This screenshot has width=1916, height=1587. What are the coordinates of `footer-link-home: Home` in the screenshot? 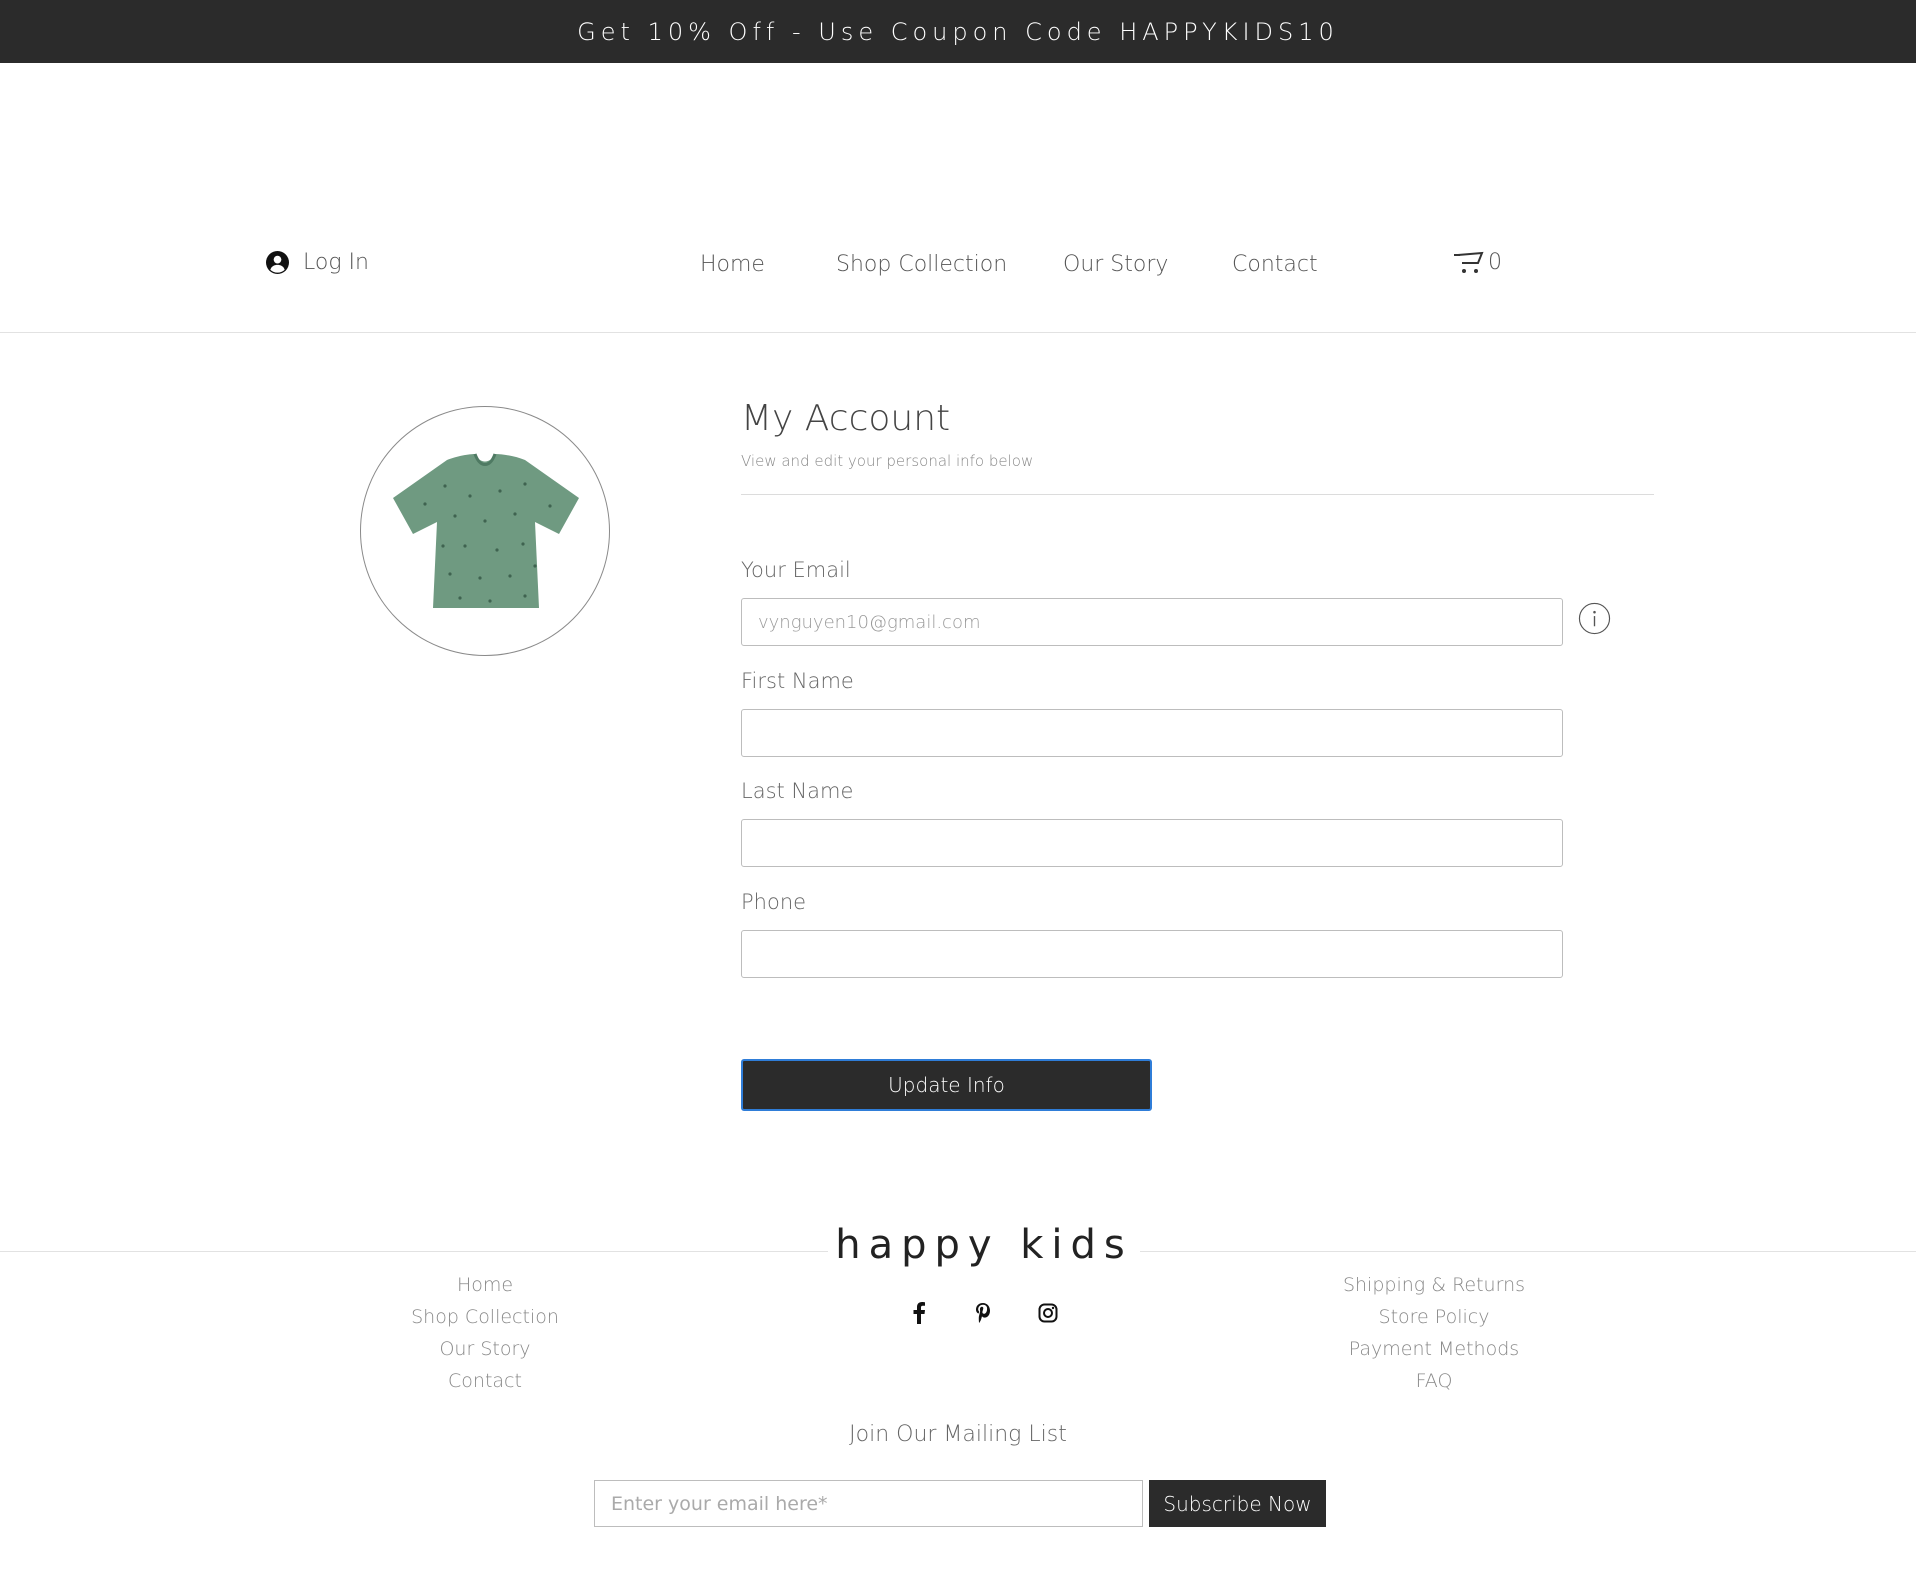 It's located at (485, 1285).